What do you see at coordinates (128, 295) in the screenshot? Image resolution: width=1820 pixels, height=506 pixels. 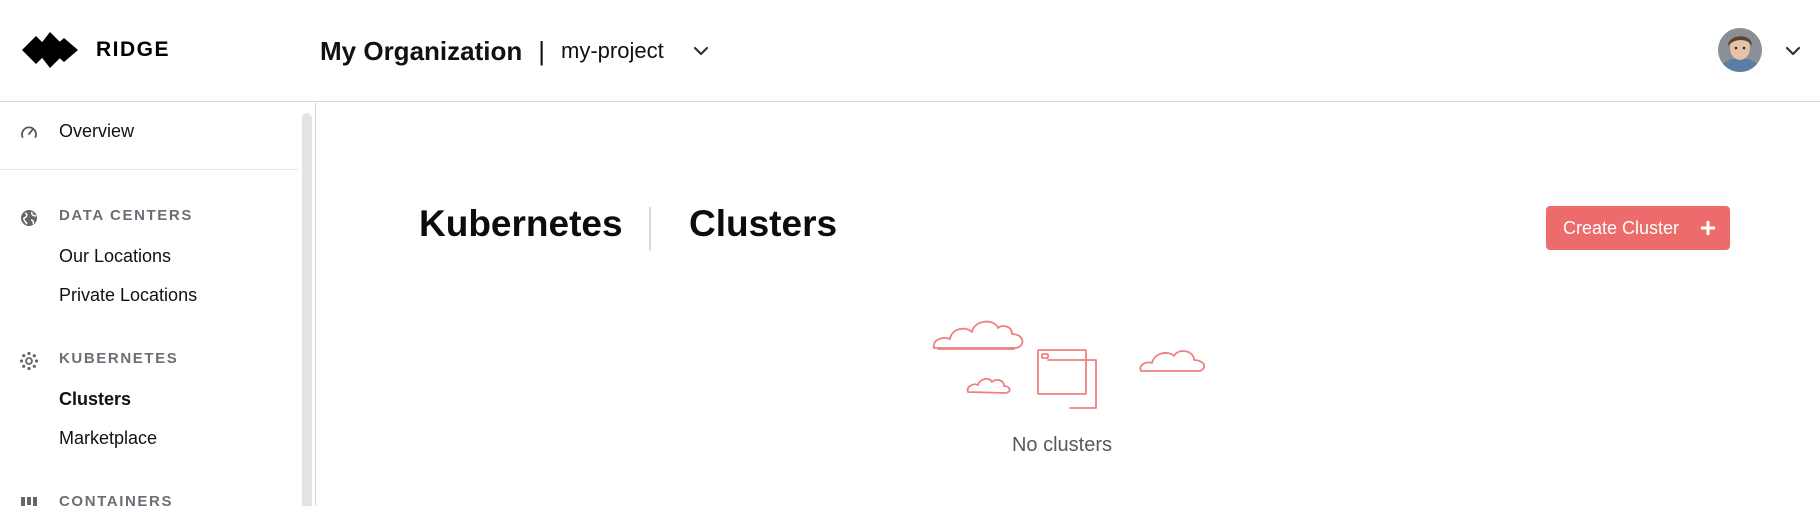 I see `sidebar-item-private-locations: Private Locations` at bounding box center [128, 295].